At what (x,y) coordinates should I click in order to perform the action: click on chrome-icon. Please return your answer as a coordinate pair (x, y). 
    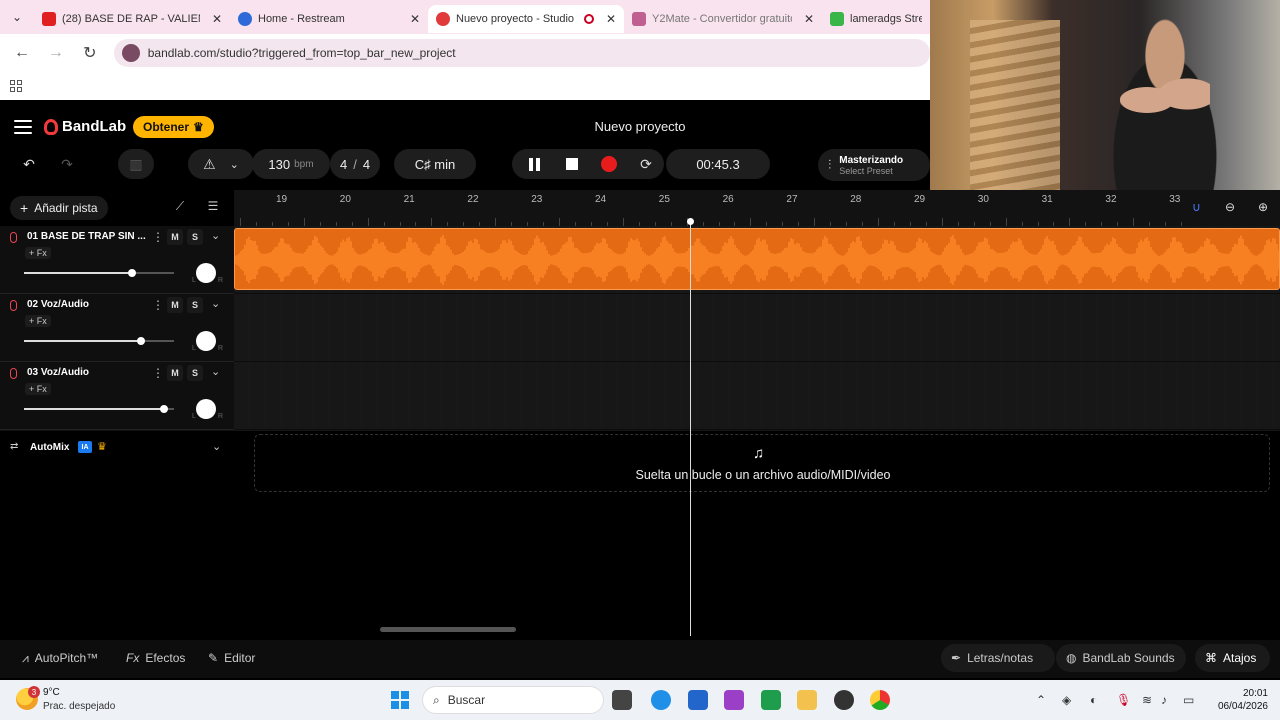
    Looking at the image, I should click on (880, 700).